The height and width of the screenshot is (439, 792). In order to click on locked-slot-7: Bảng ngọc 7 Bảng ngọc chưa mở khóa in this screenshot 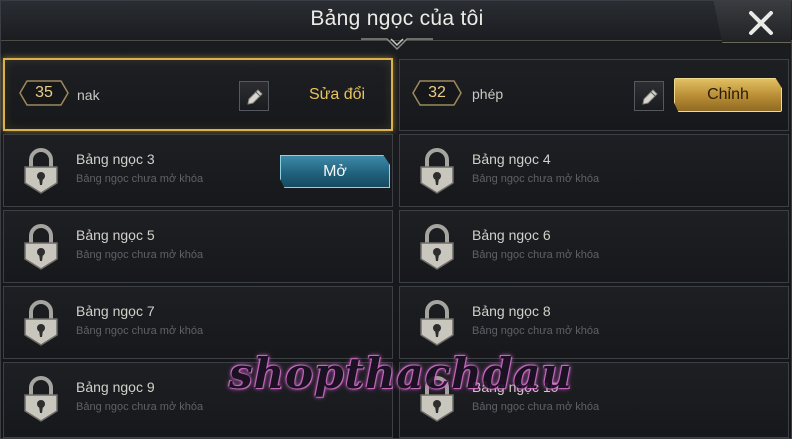, I will do `click(198, 322)`.